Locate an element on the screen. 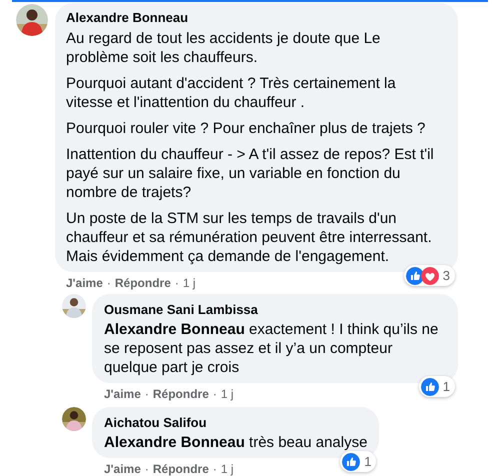 This screenshot has height=476, width=499. comment-text: Un poste de la STM sur les temps de travails d'un chauffeur et sa rémunération peuvent être interressant. Mais évidemment ça demande de l'engagement. is located at coordinates (249, 237).